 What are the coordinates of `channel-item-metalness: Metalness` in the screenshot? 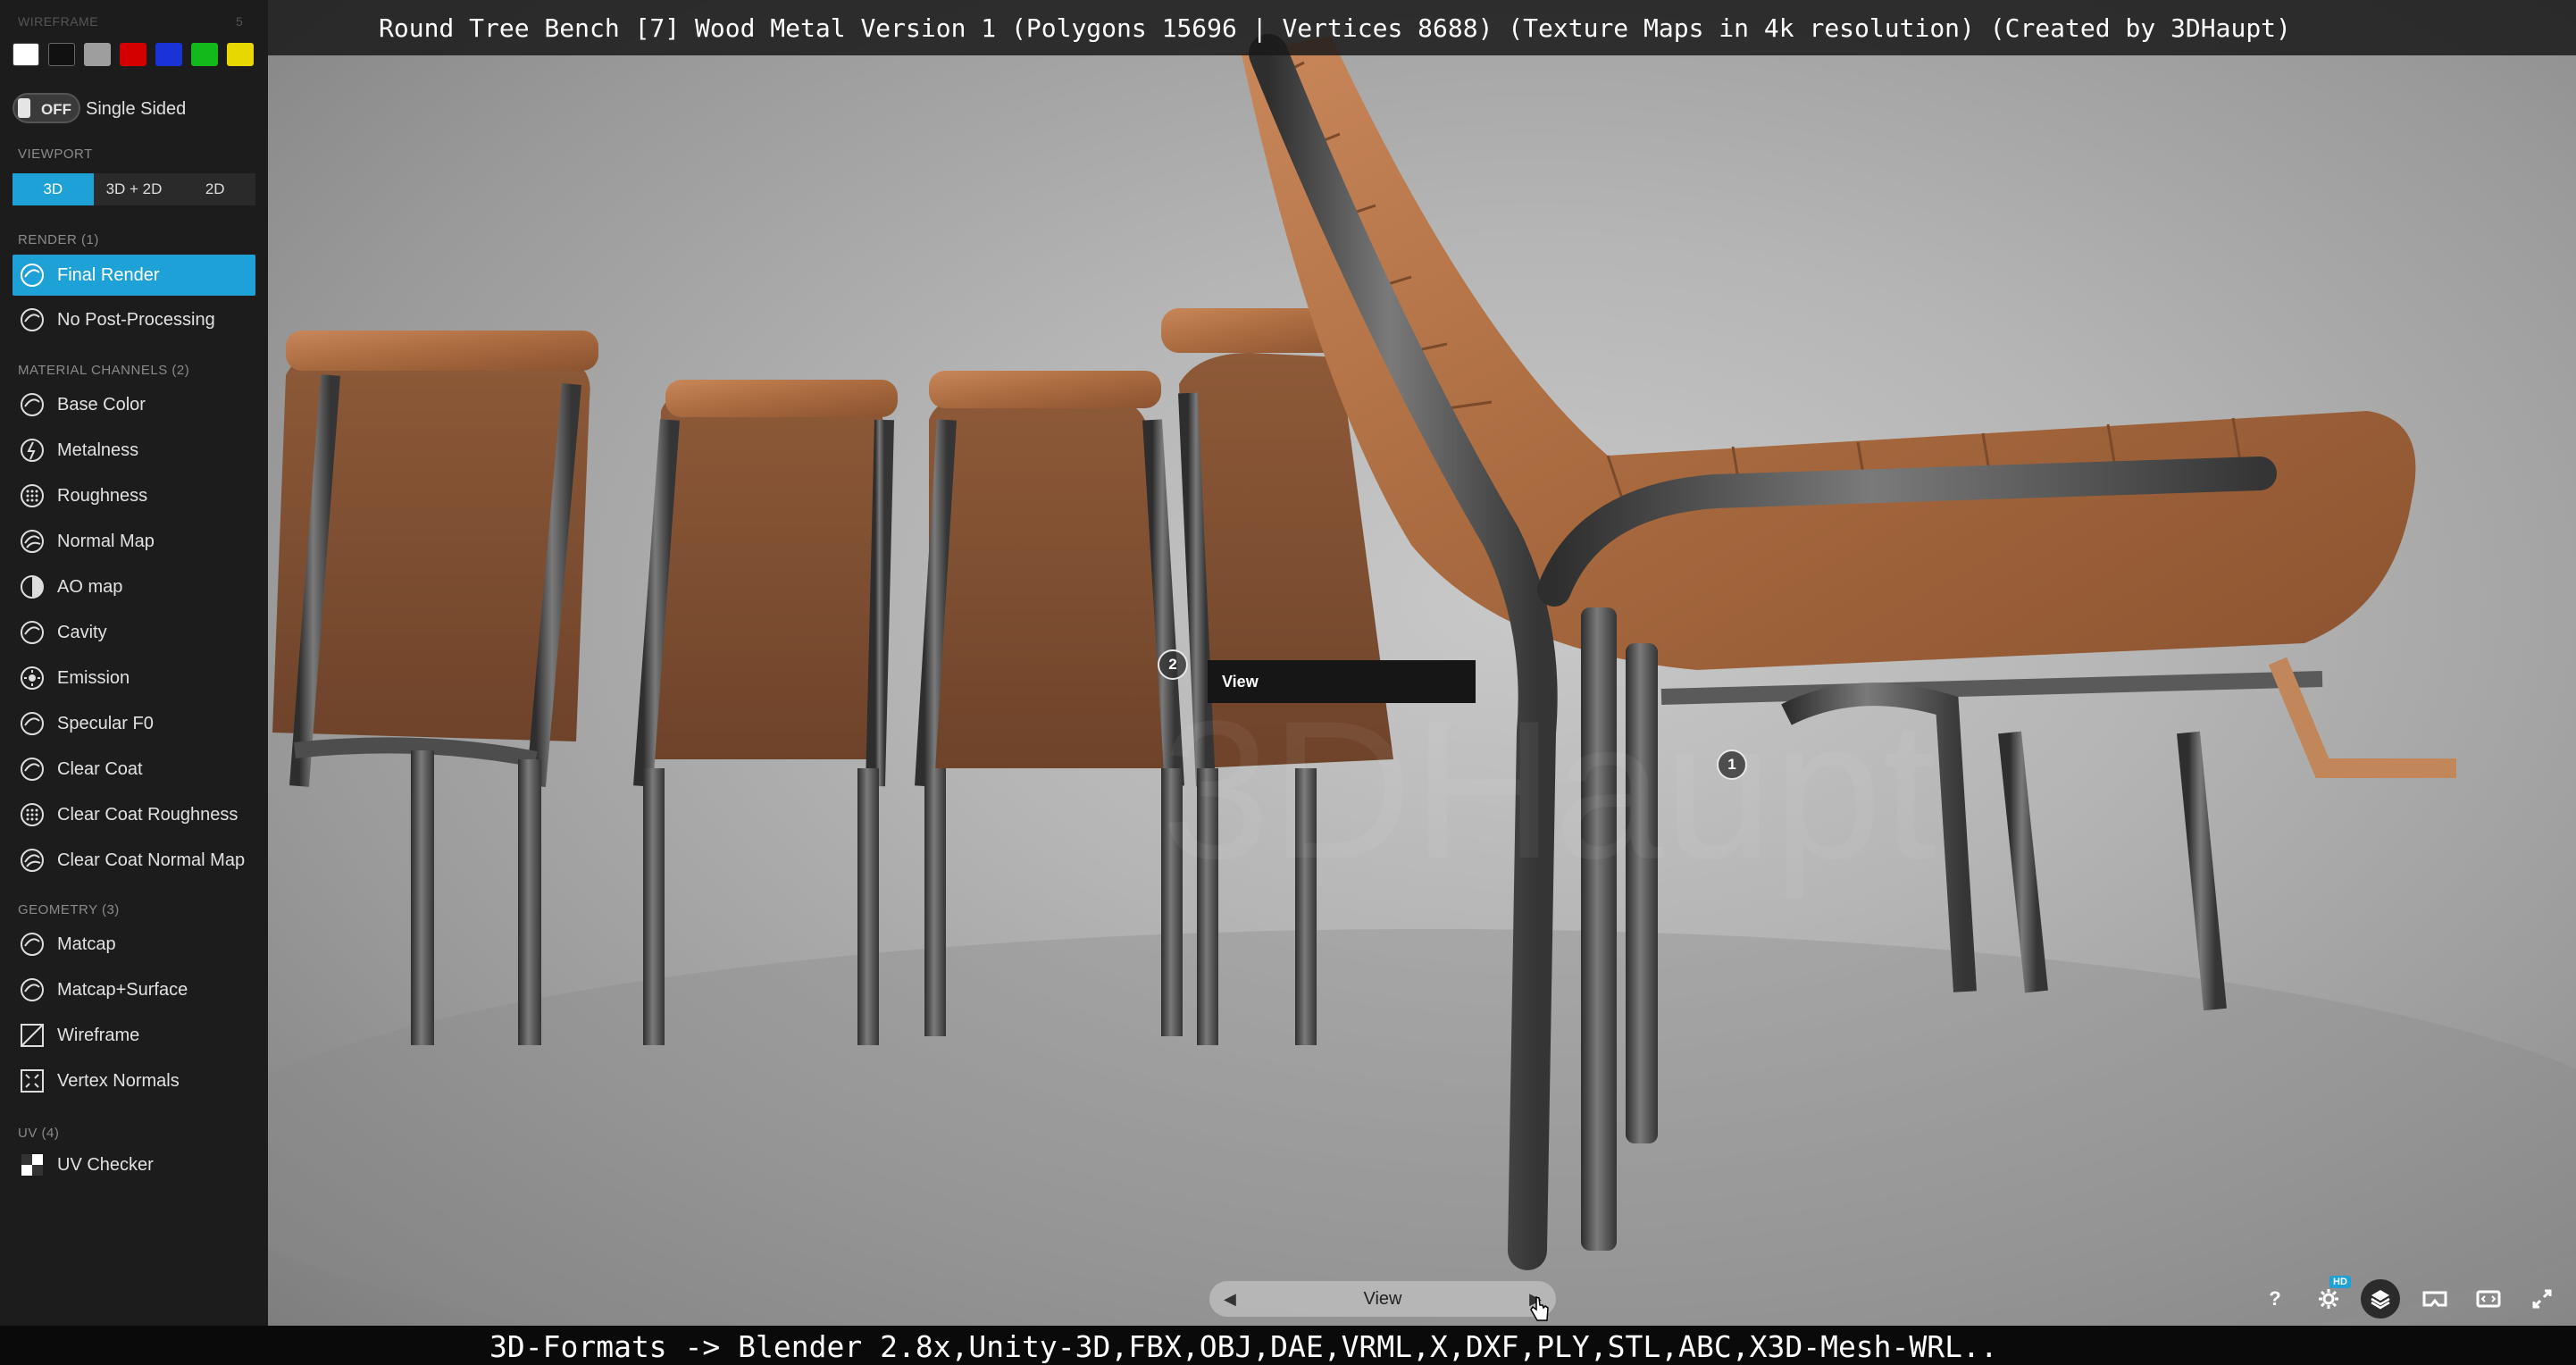 It's located at (134, 451).